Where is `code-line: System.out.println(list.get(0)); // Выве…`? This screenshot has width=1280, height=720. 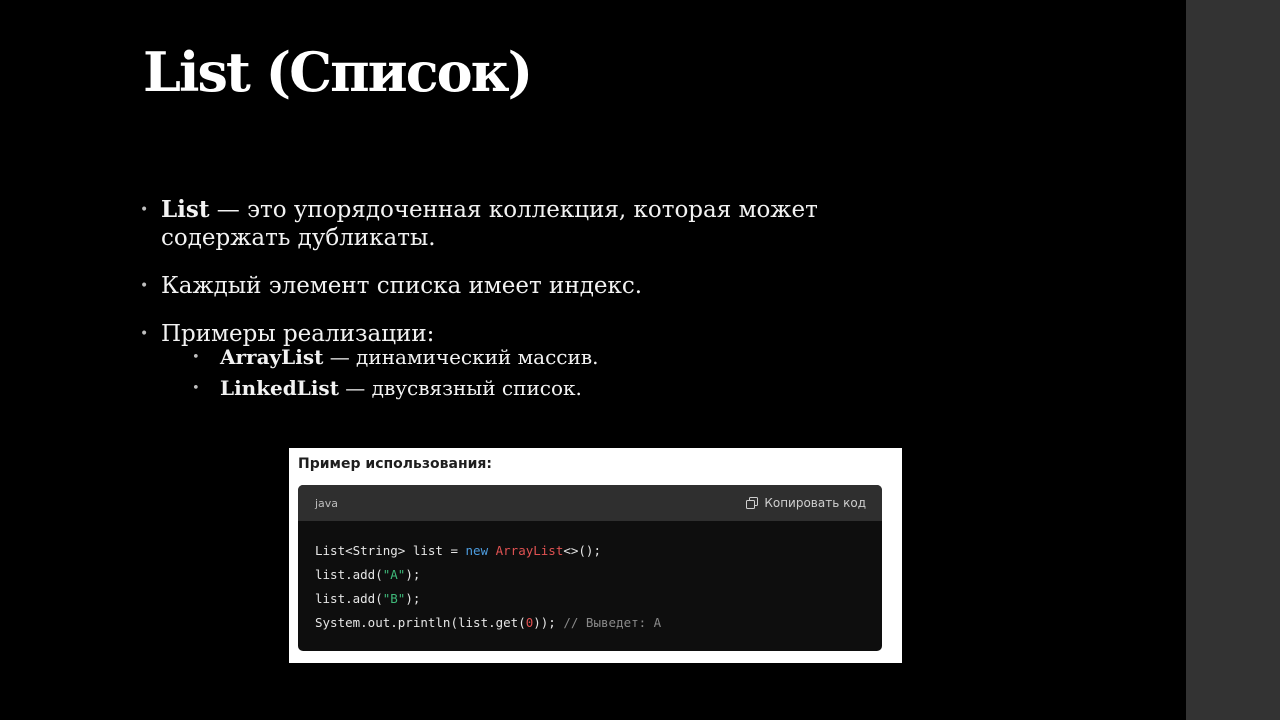 code-line: System.out.println(list.get(0)); // Выве… is located at coordinates (598, 623).